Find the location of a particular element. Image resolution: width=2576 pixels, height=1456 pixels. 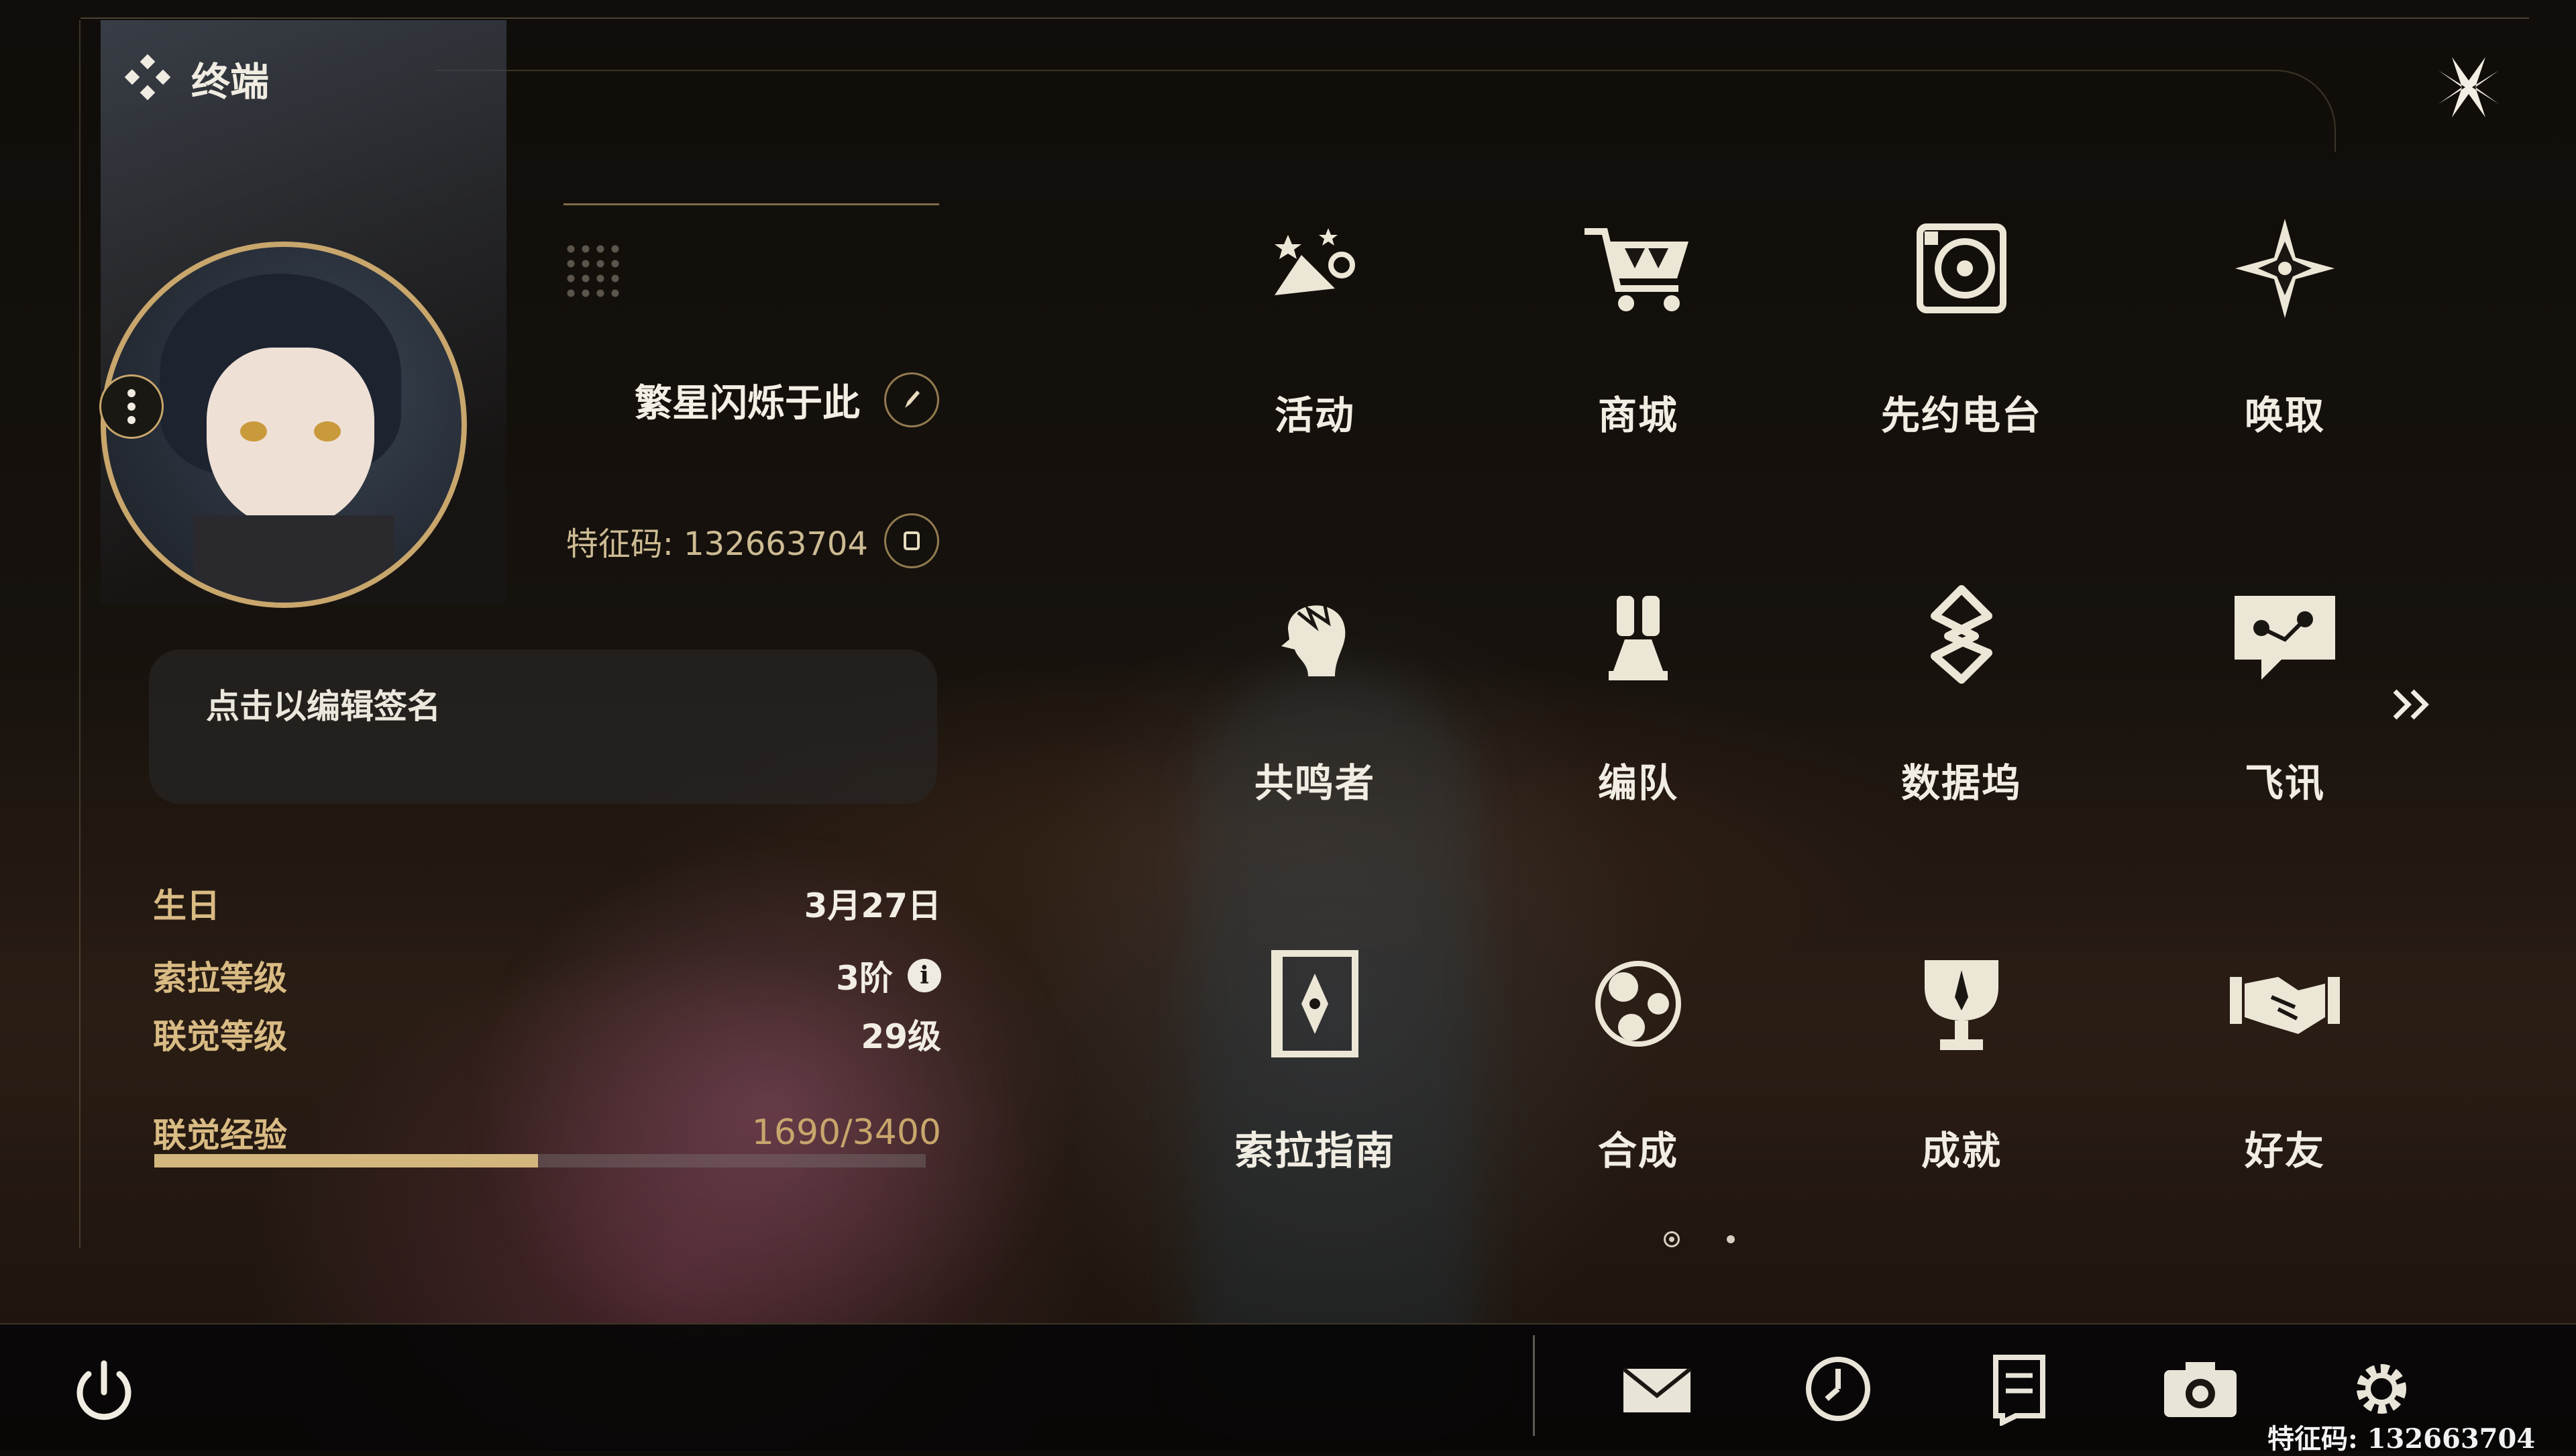

exp-progress-fill is located at coordinates (346, 1160).